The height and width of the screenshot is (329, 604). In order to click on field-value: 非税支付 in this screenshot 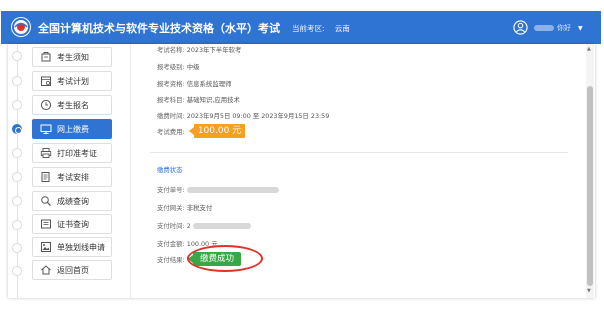, I will do `click(199, 208)`.